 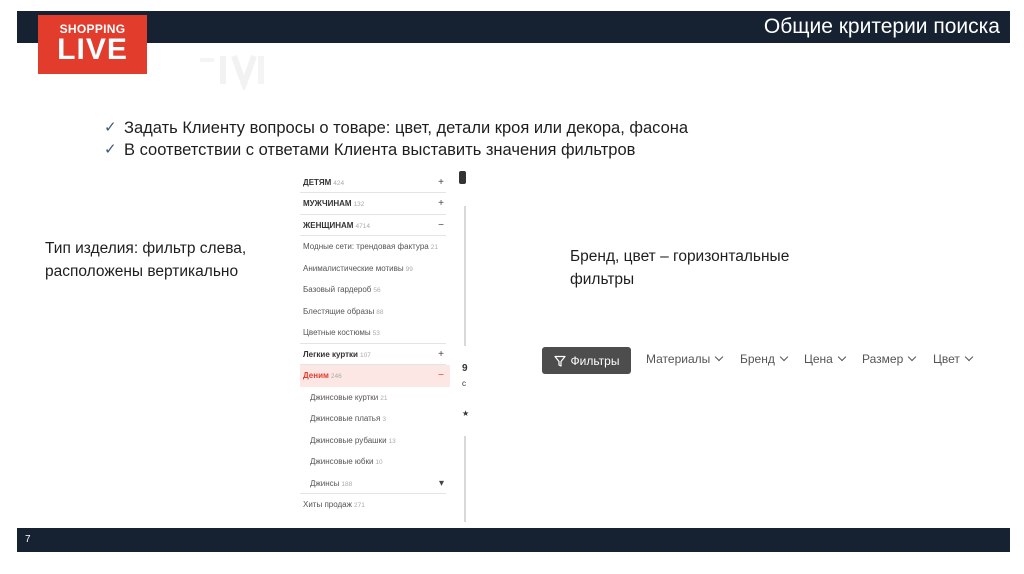 What do you see at coordinates (348, 440) in the screenshot?
I see `category-name: Джинсовые рубашки` at bounding box center [348, 440].